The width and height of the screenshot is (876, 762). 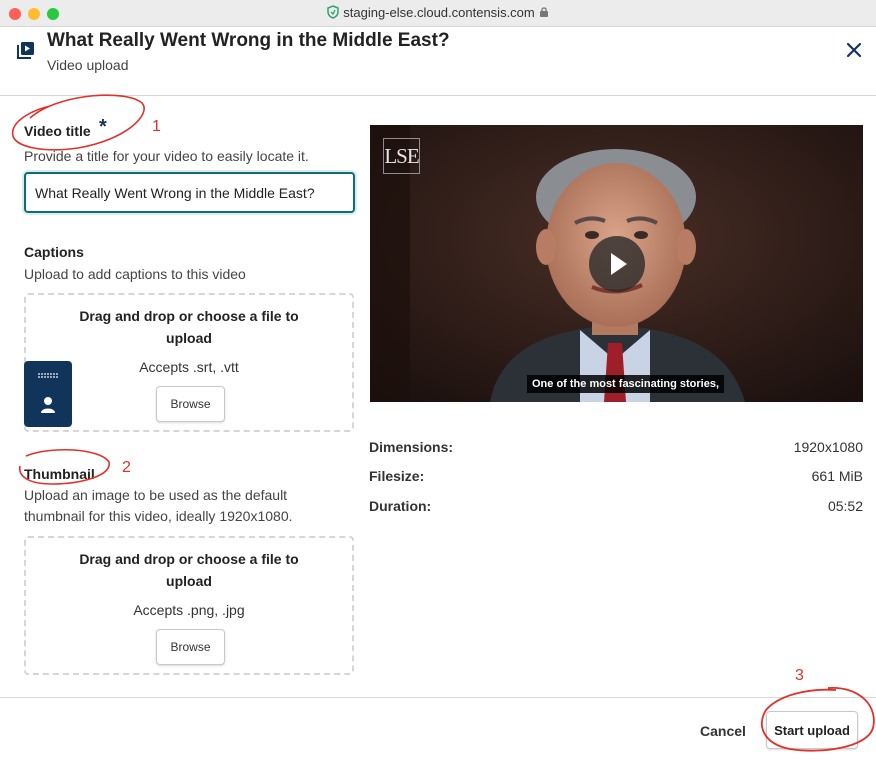 I want to click on captions-browse-button: Browse, so click(x=190, y=404).